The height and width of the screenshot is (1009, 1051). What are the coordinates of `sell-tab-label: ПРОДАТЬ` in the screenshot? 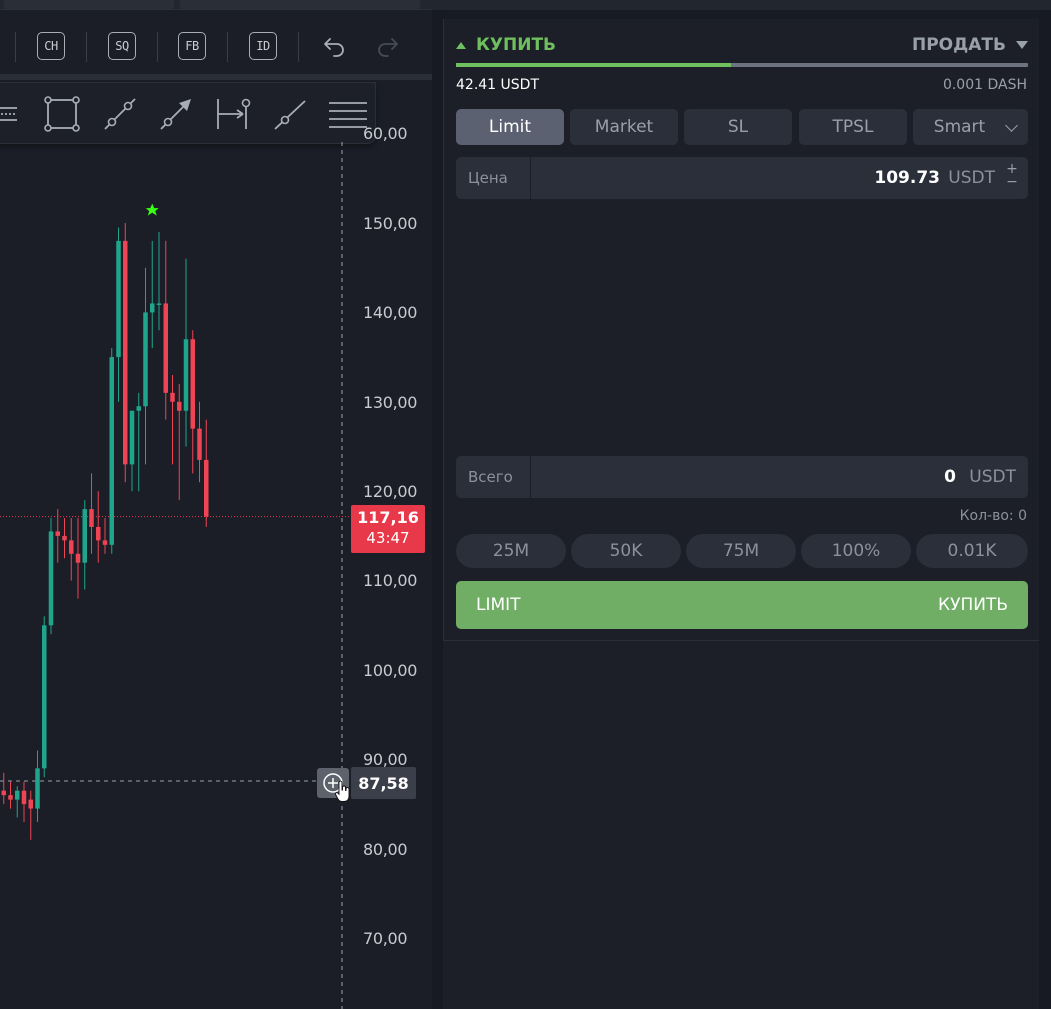 It's located at (959, 45).